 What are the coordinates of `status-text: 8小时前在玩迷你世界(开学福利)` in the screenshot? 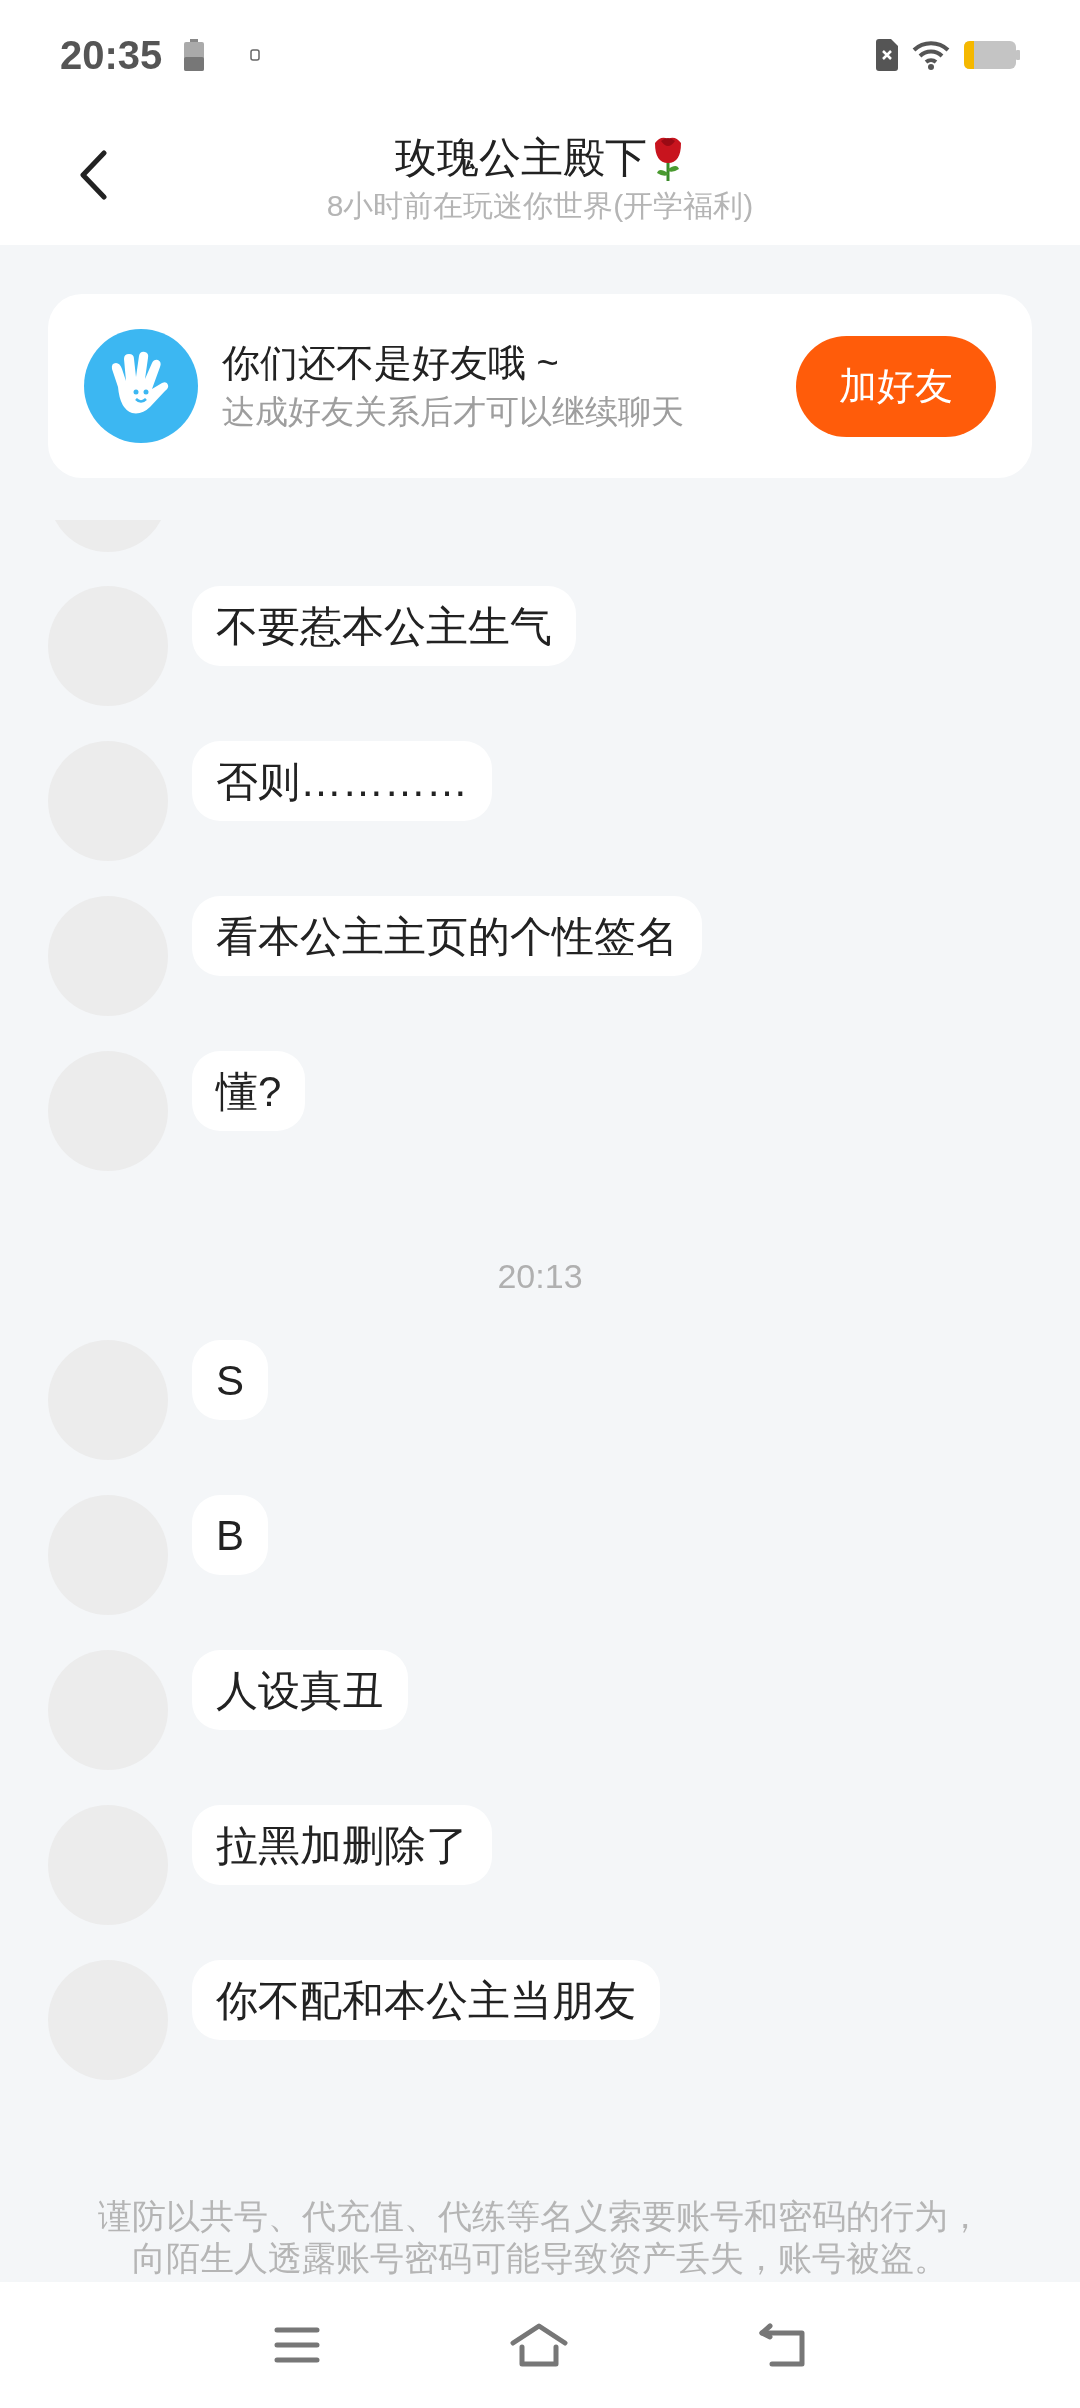 It's located at (540, 205).